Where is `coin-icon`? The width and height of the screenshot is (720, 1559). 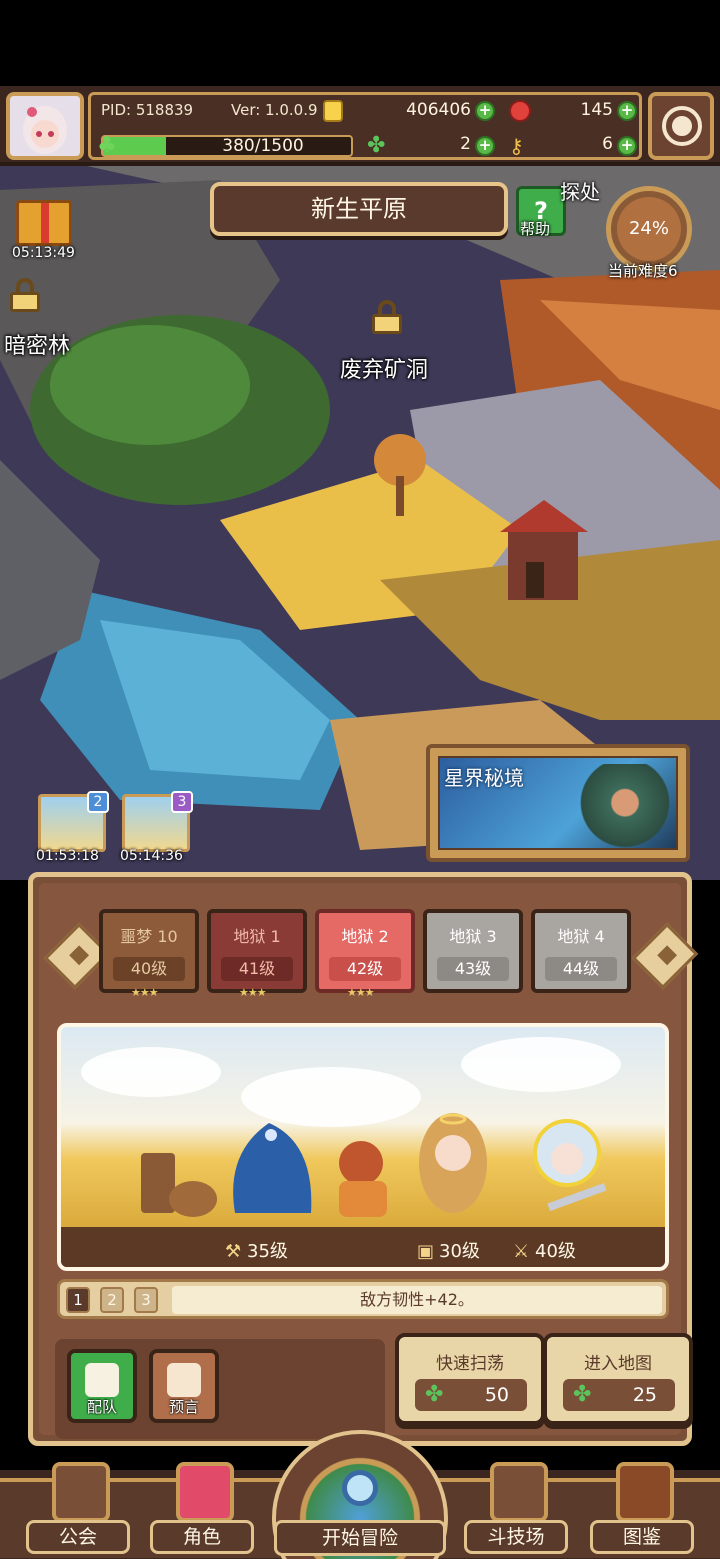 coin-icon is located at coordinates (333, 111).